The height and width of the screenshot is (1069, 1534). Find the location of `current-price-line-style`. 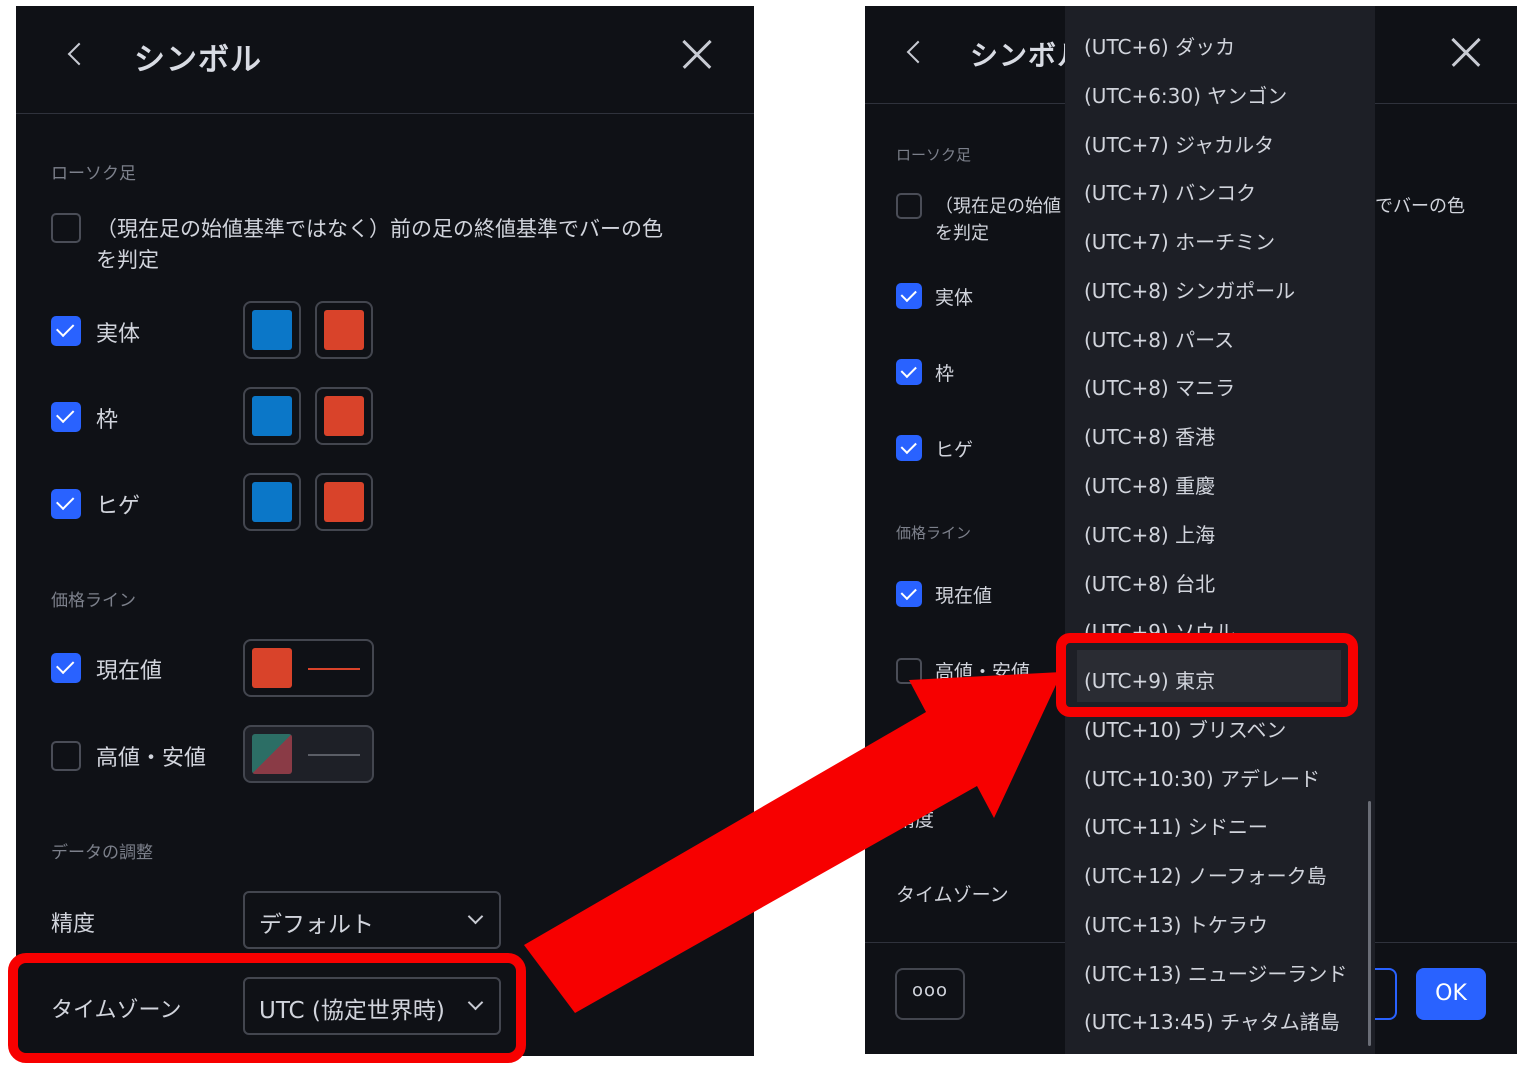

current-price-line-style is located at coordinates (308, 668).